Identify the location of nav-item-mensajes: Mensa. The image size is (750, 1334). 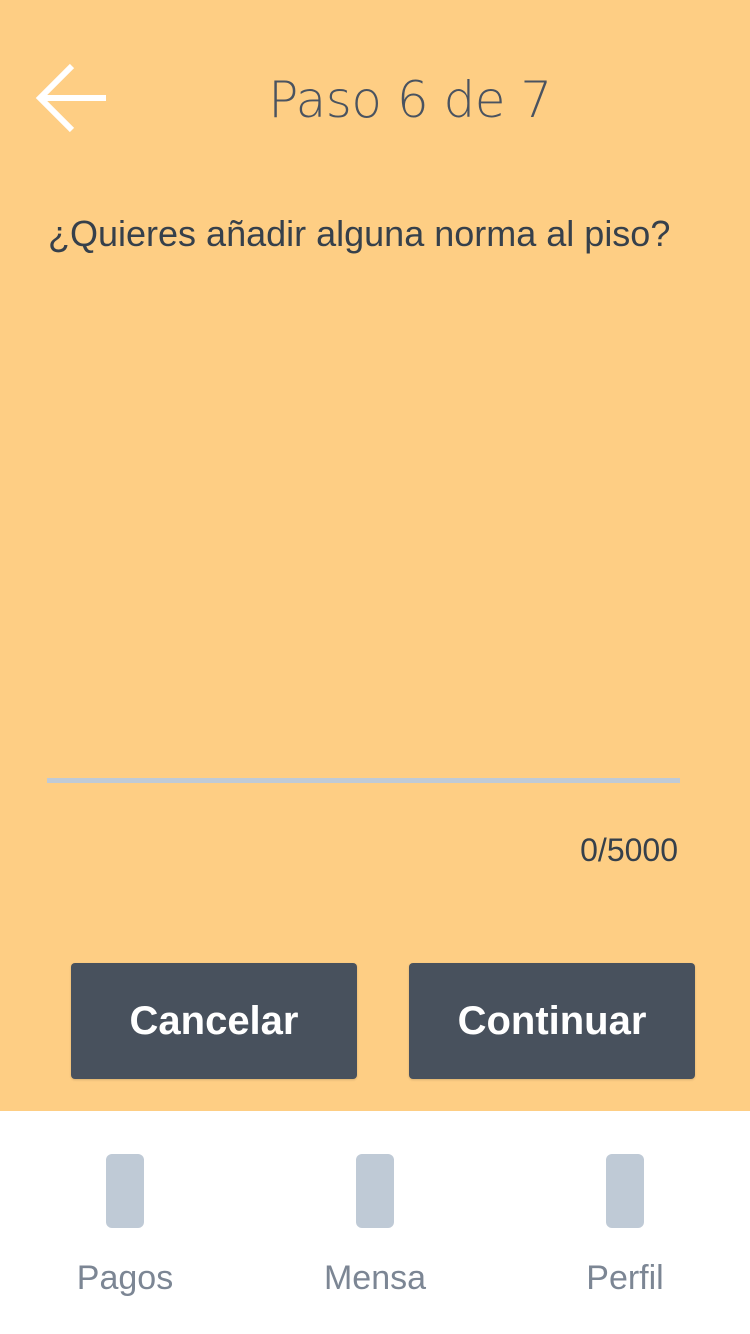
(375, 1222).